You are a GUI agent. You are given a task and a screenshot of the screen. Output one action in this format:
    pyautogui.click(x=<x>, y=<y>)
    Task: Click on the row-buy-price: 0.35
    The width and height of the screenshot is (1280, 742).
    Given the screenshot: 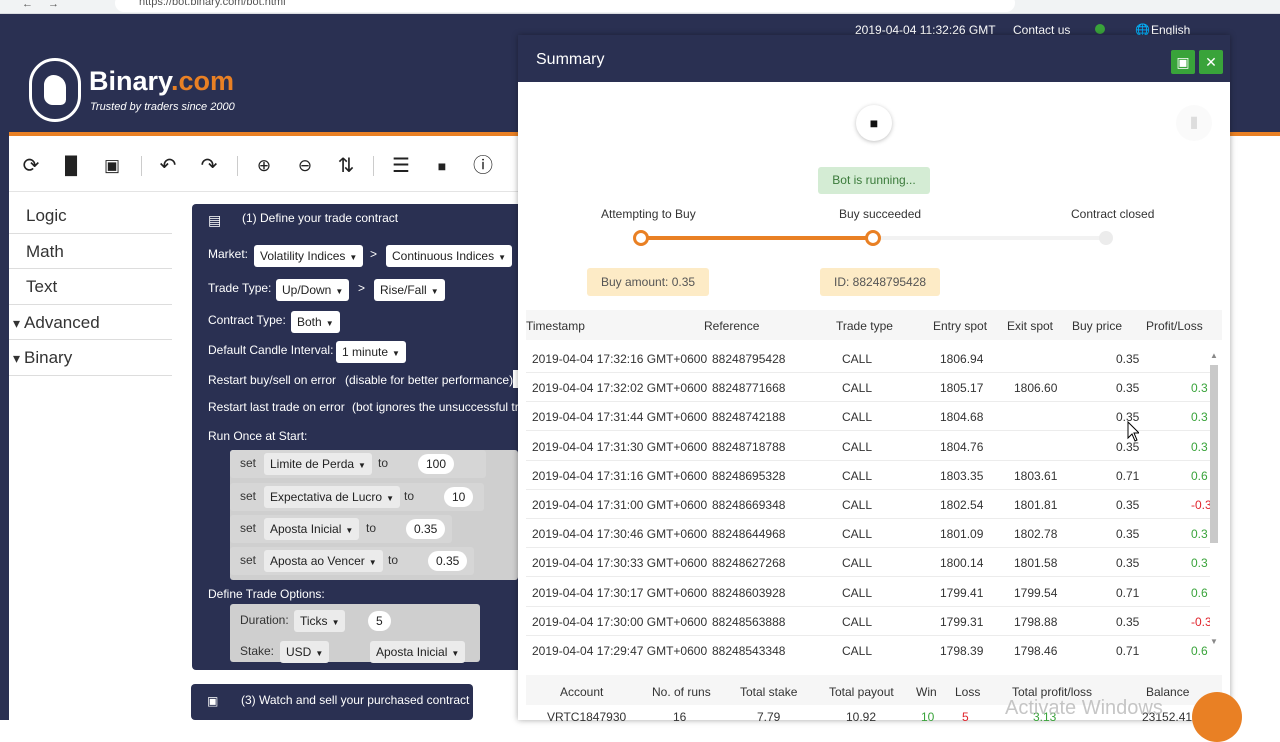 What is the action you would take?
    pyautogui.click(x=1128, y=505)
    